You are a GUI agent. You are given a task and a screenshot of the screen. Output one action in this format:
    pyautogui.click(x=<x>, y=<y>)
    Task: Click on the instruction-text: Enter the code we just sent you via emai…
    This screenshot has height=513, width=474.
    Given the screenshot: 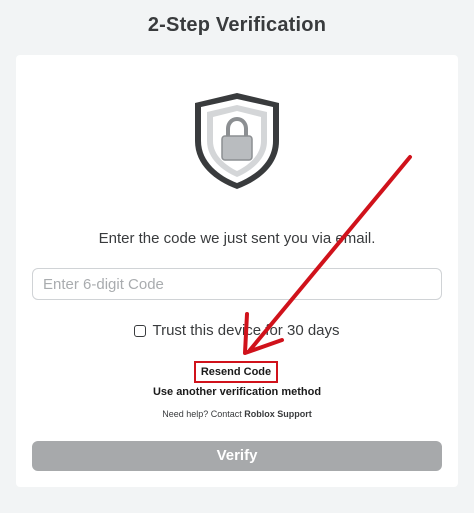 What is the action you would take?
    pyautogui.click(x=237, y=238)
    